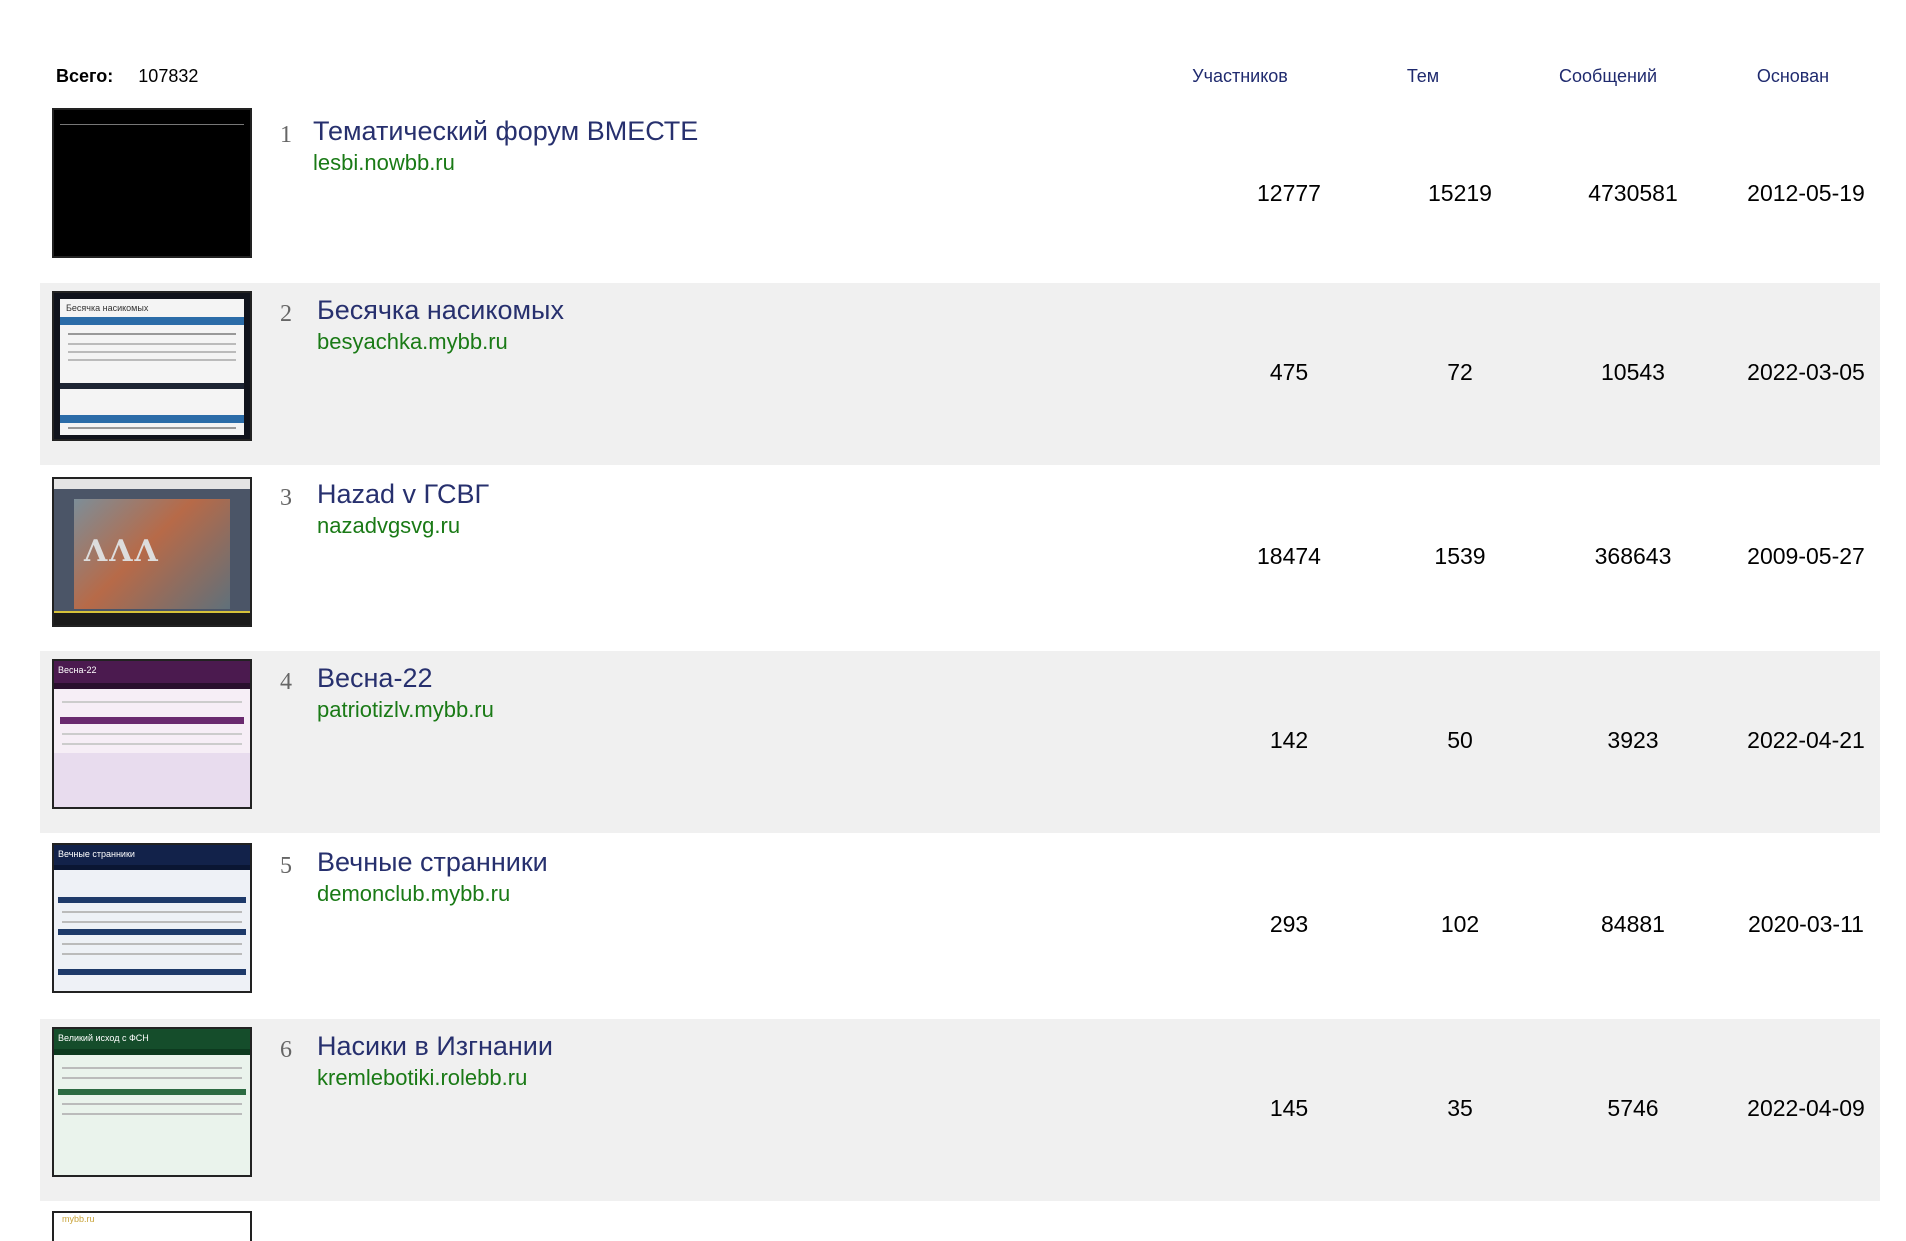 This screenshot has width=1906, height=1241. Describe the element at coordinates (1289, 740) in the screenshot. I see `members-count: 142` at that location.